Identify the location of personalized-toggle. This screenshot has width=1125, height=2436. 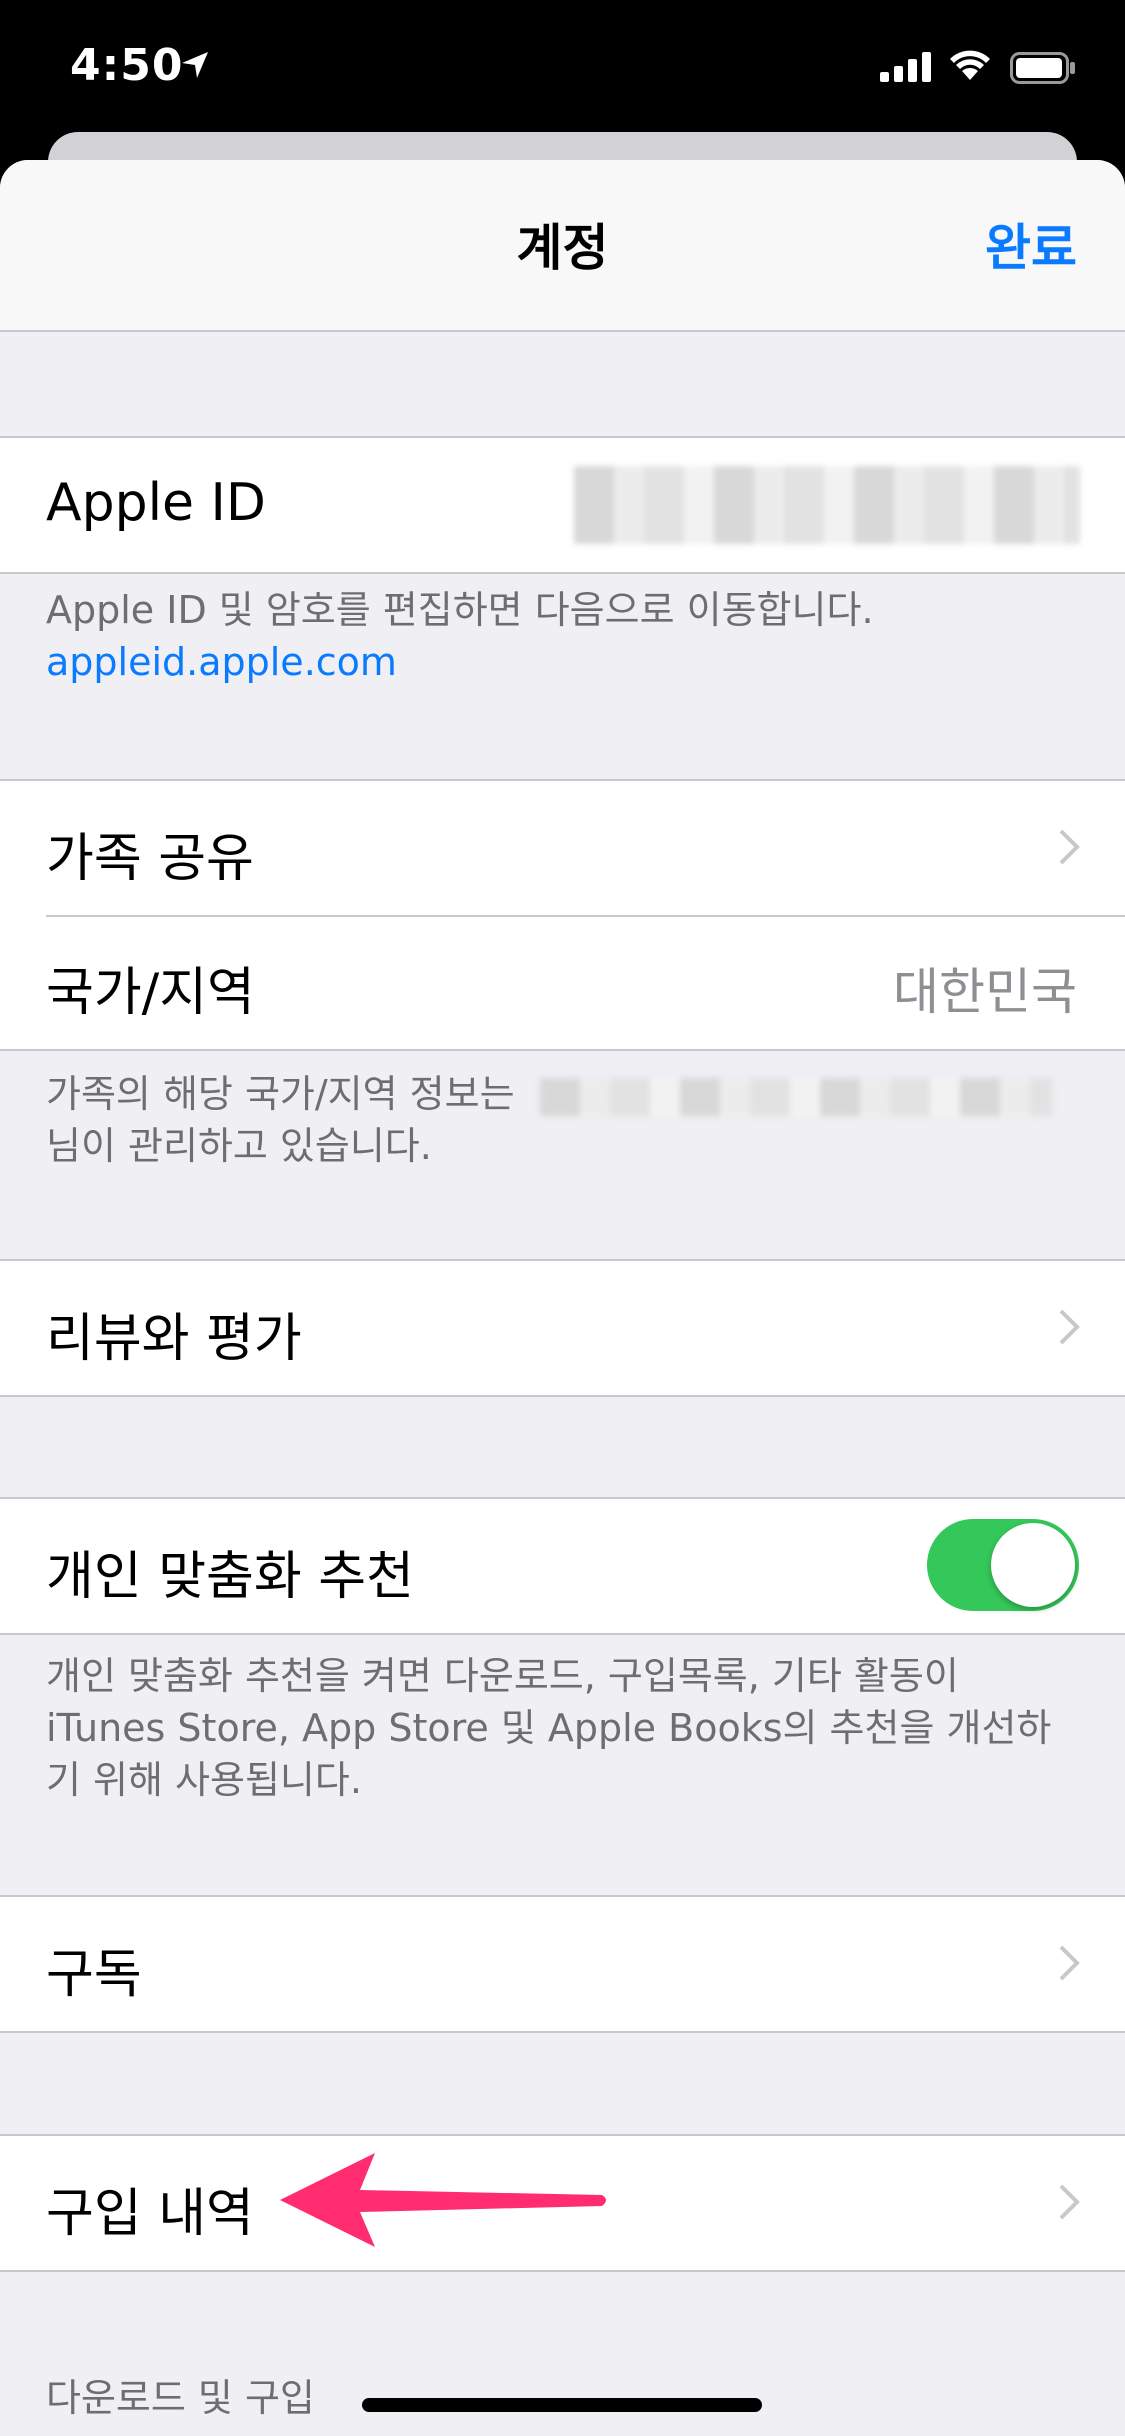
(1003, 1565).